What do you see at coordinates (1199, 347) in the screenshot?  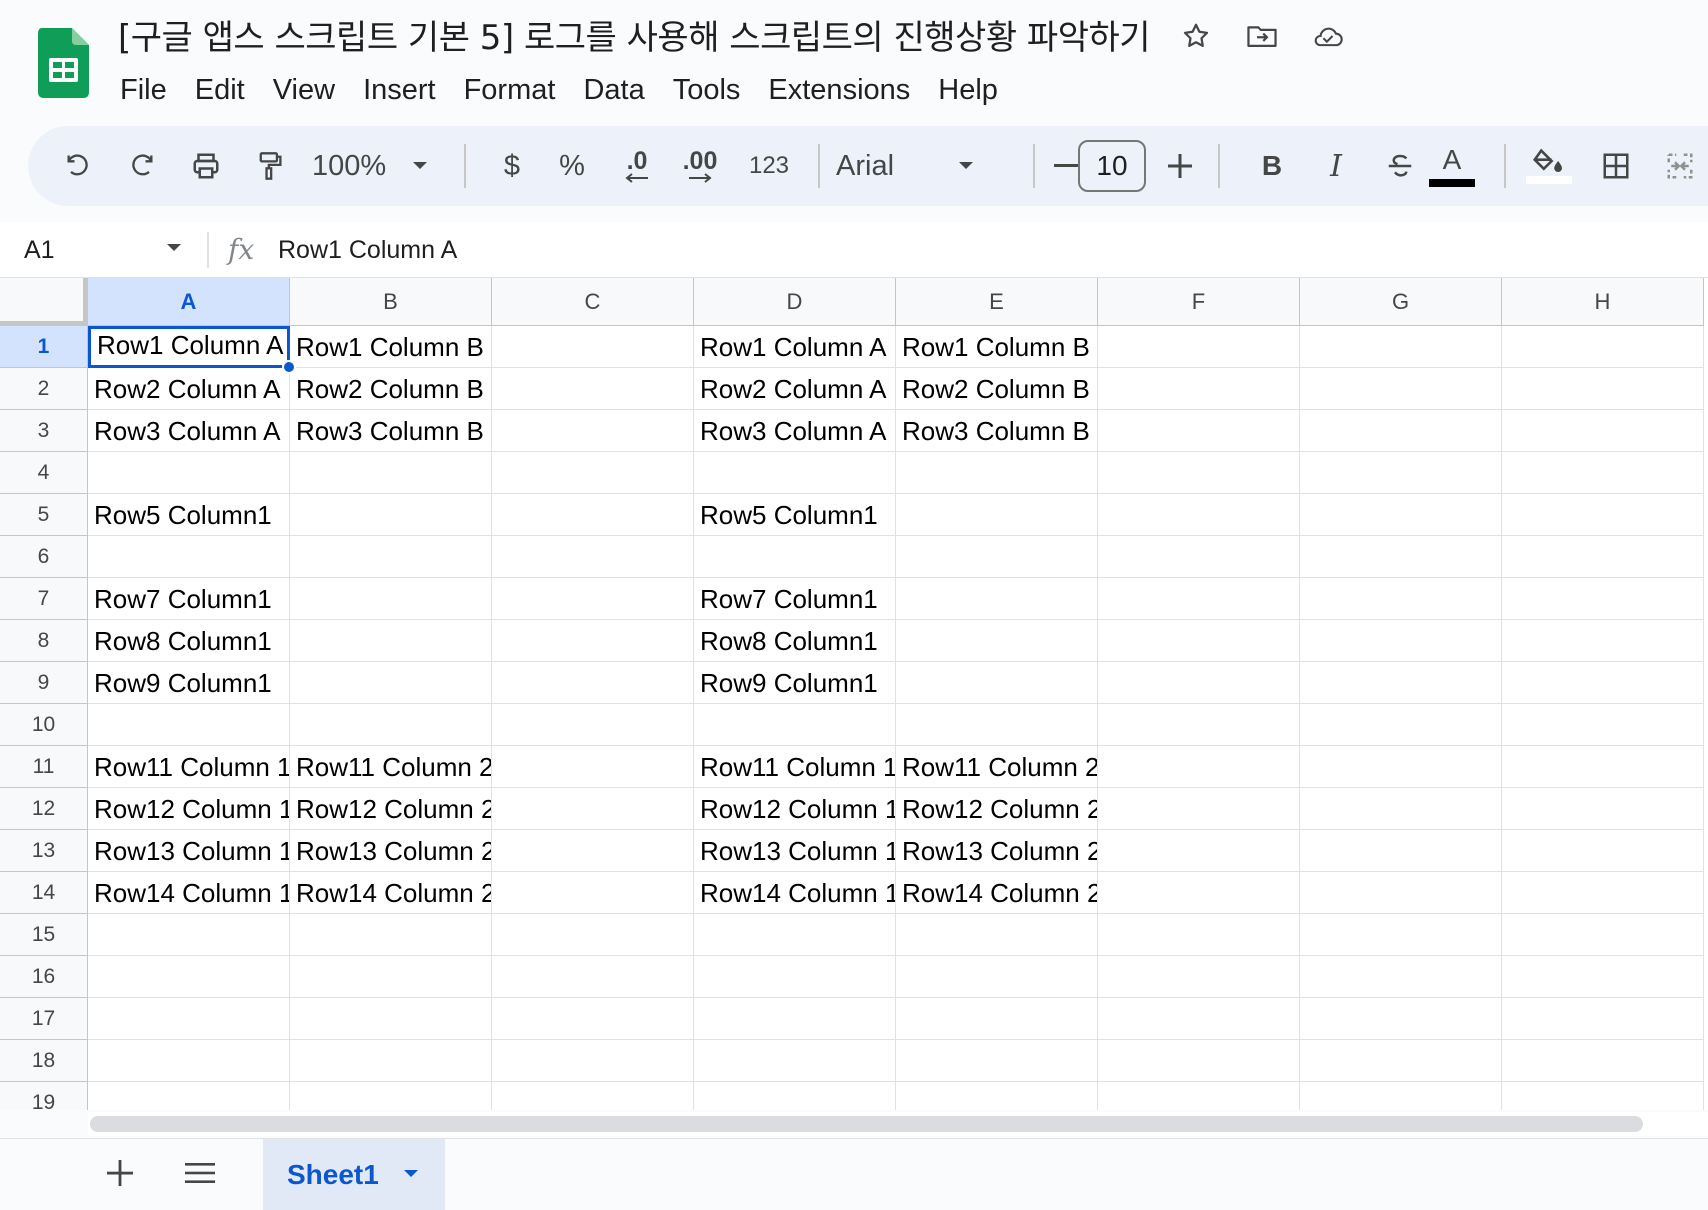 I see `cell-f1` at bounding box center [1199, 347].